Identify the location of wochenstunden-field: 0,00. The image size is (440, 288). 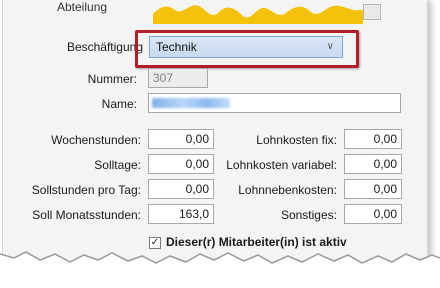
(181, 139).